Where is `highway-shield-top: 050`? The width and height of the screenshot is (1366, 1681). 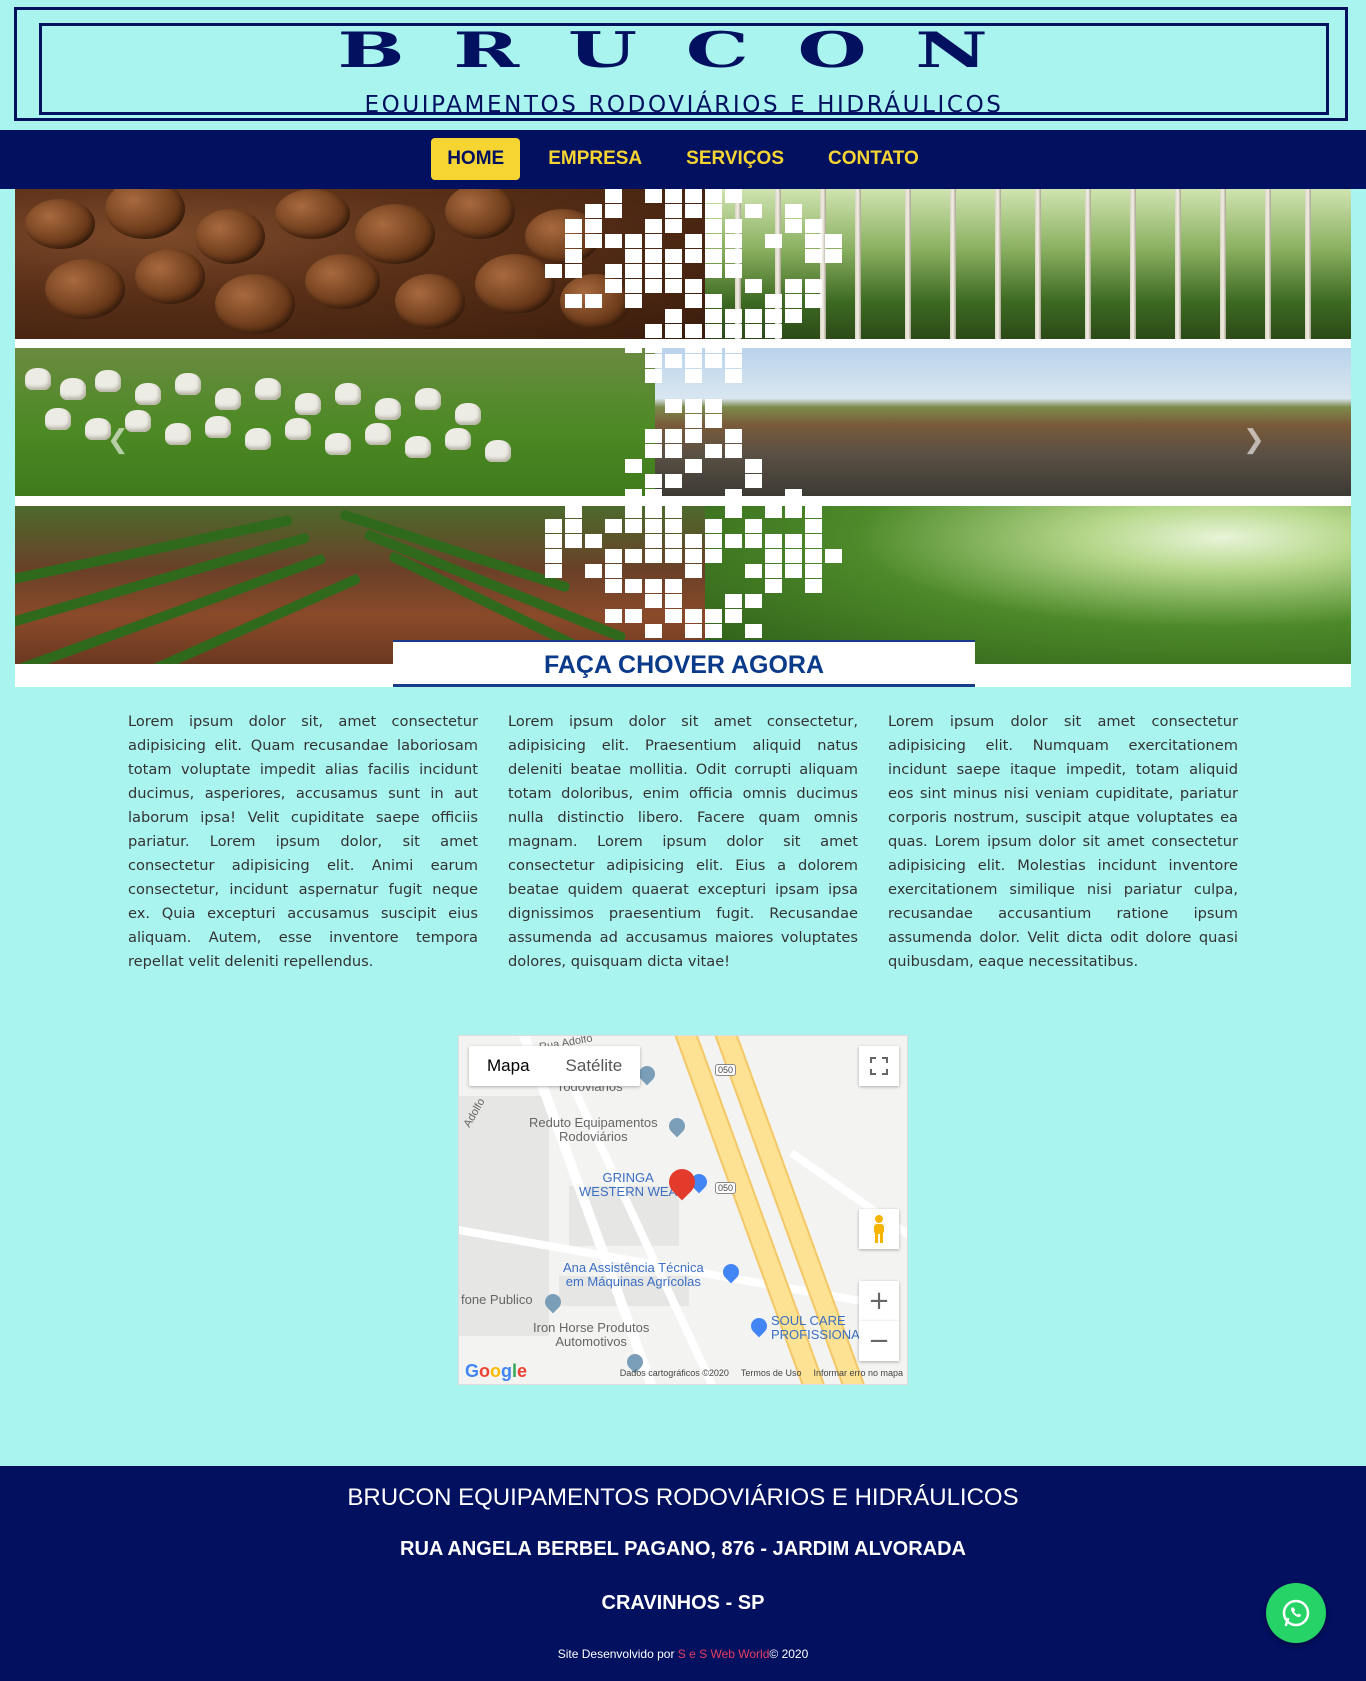
highway-shield-top: 050 is located at coordinates (726, 1070).